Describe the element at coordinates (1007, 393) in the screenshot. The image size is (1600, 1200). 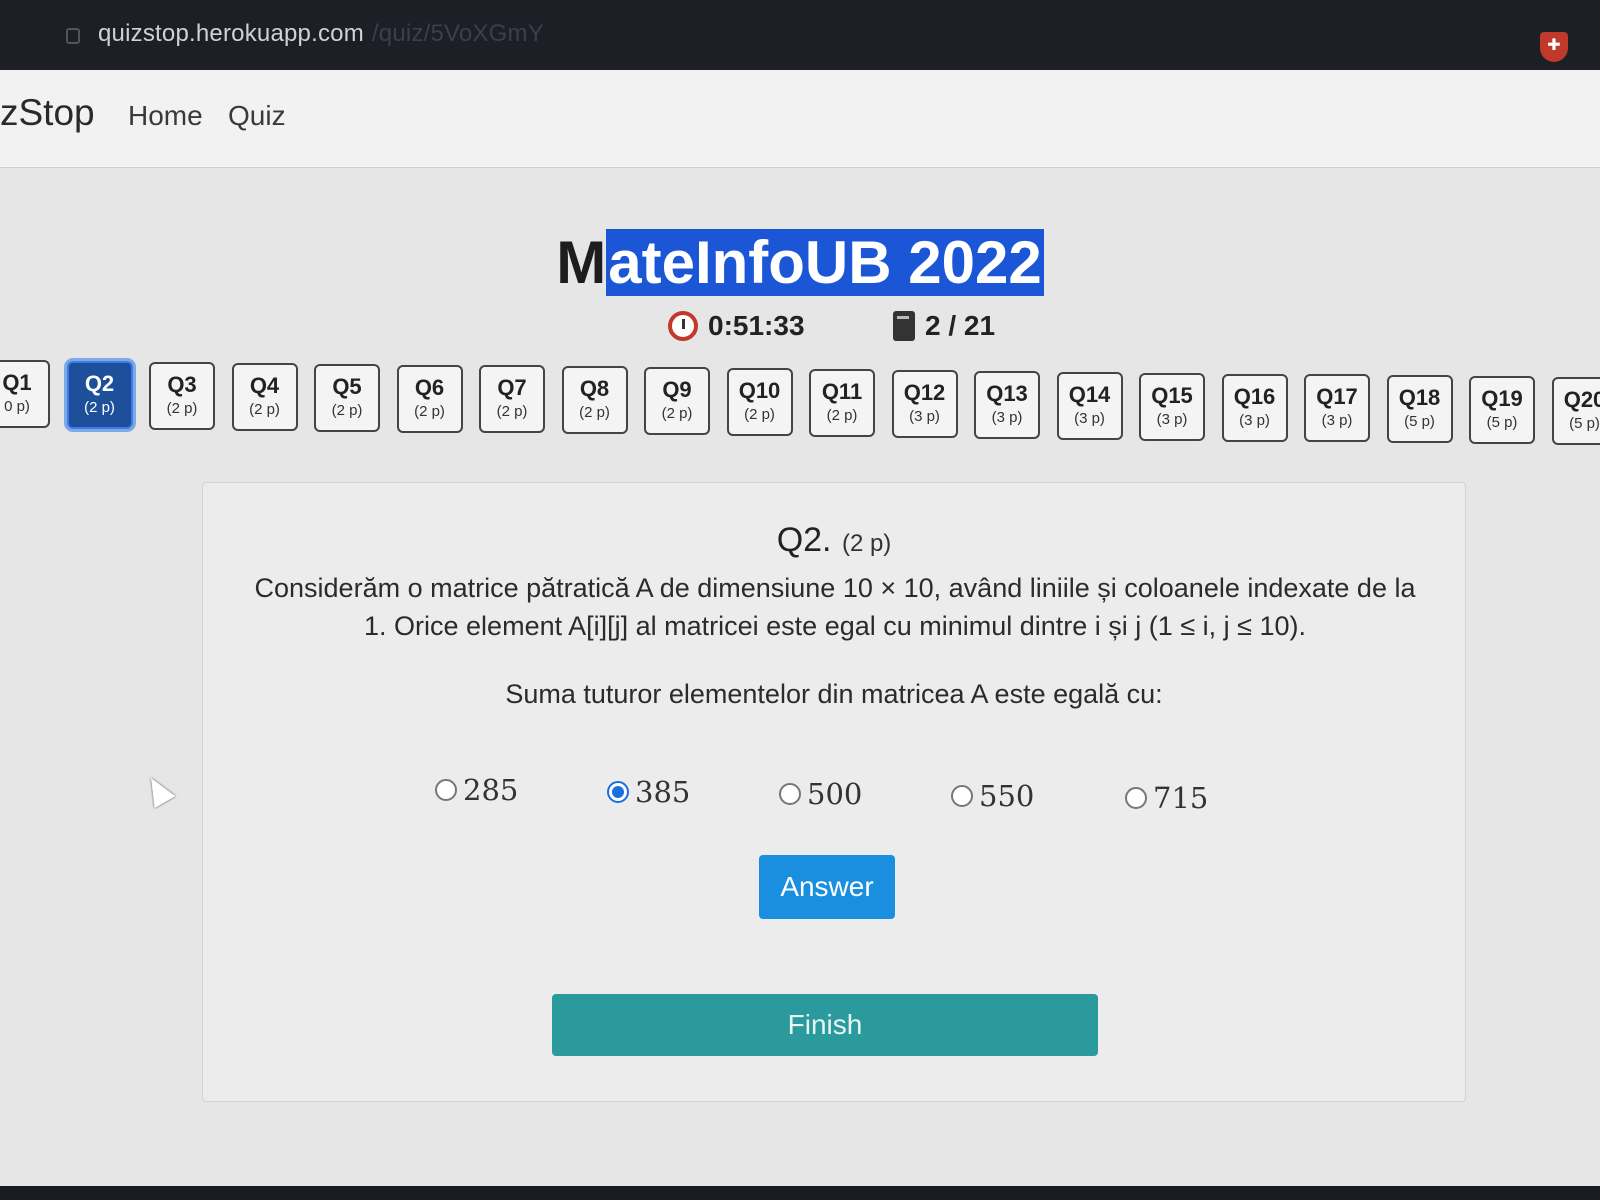
I see `question-nav-label: Q13` at that location.